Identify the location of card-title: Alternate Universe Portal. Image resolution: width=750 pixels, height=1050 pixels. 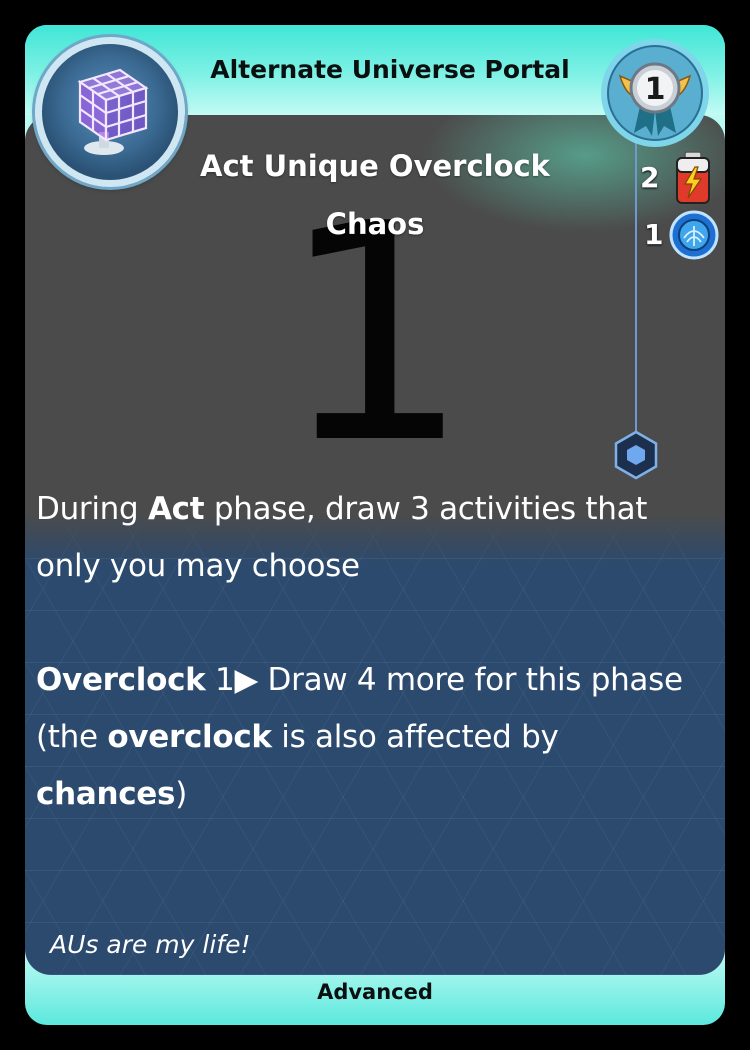
(390, 69).